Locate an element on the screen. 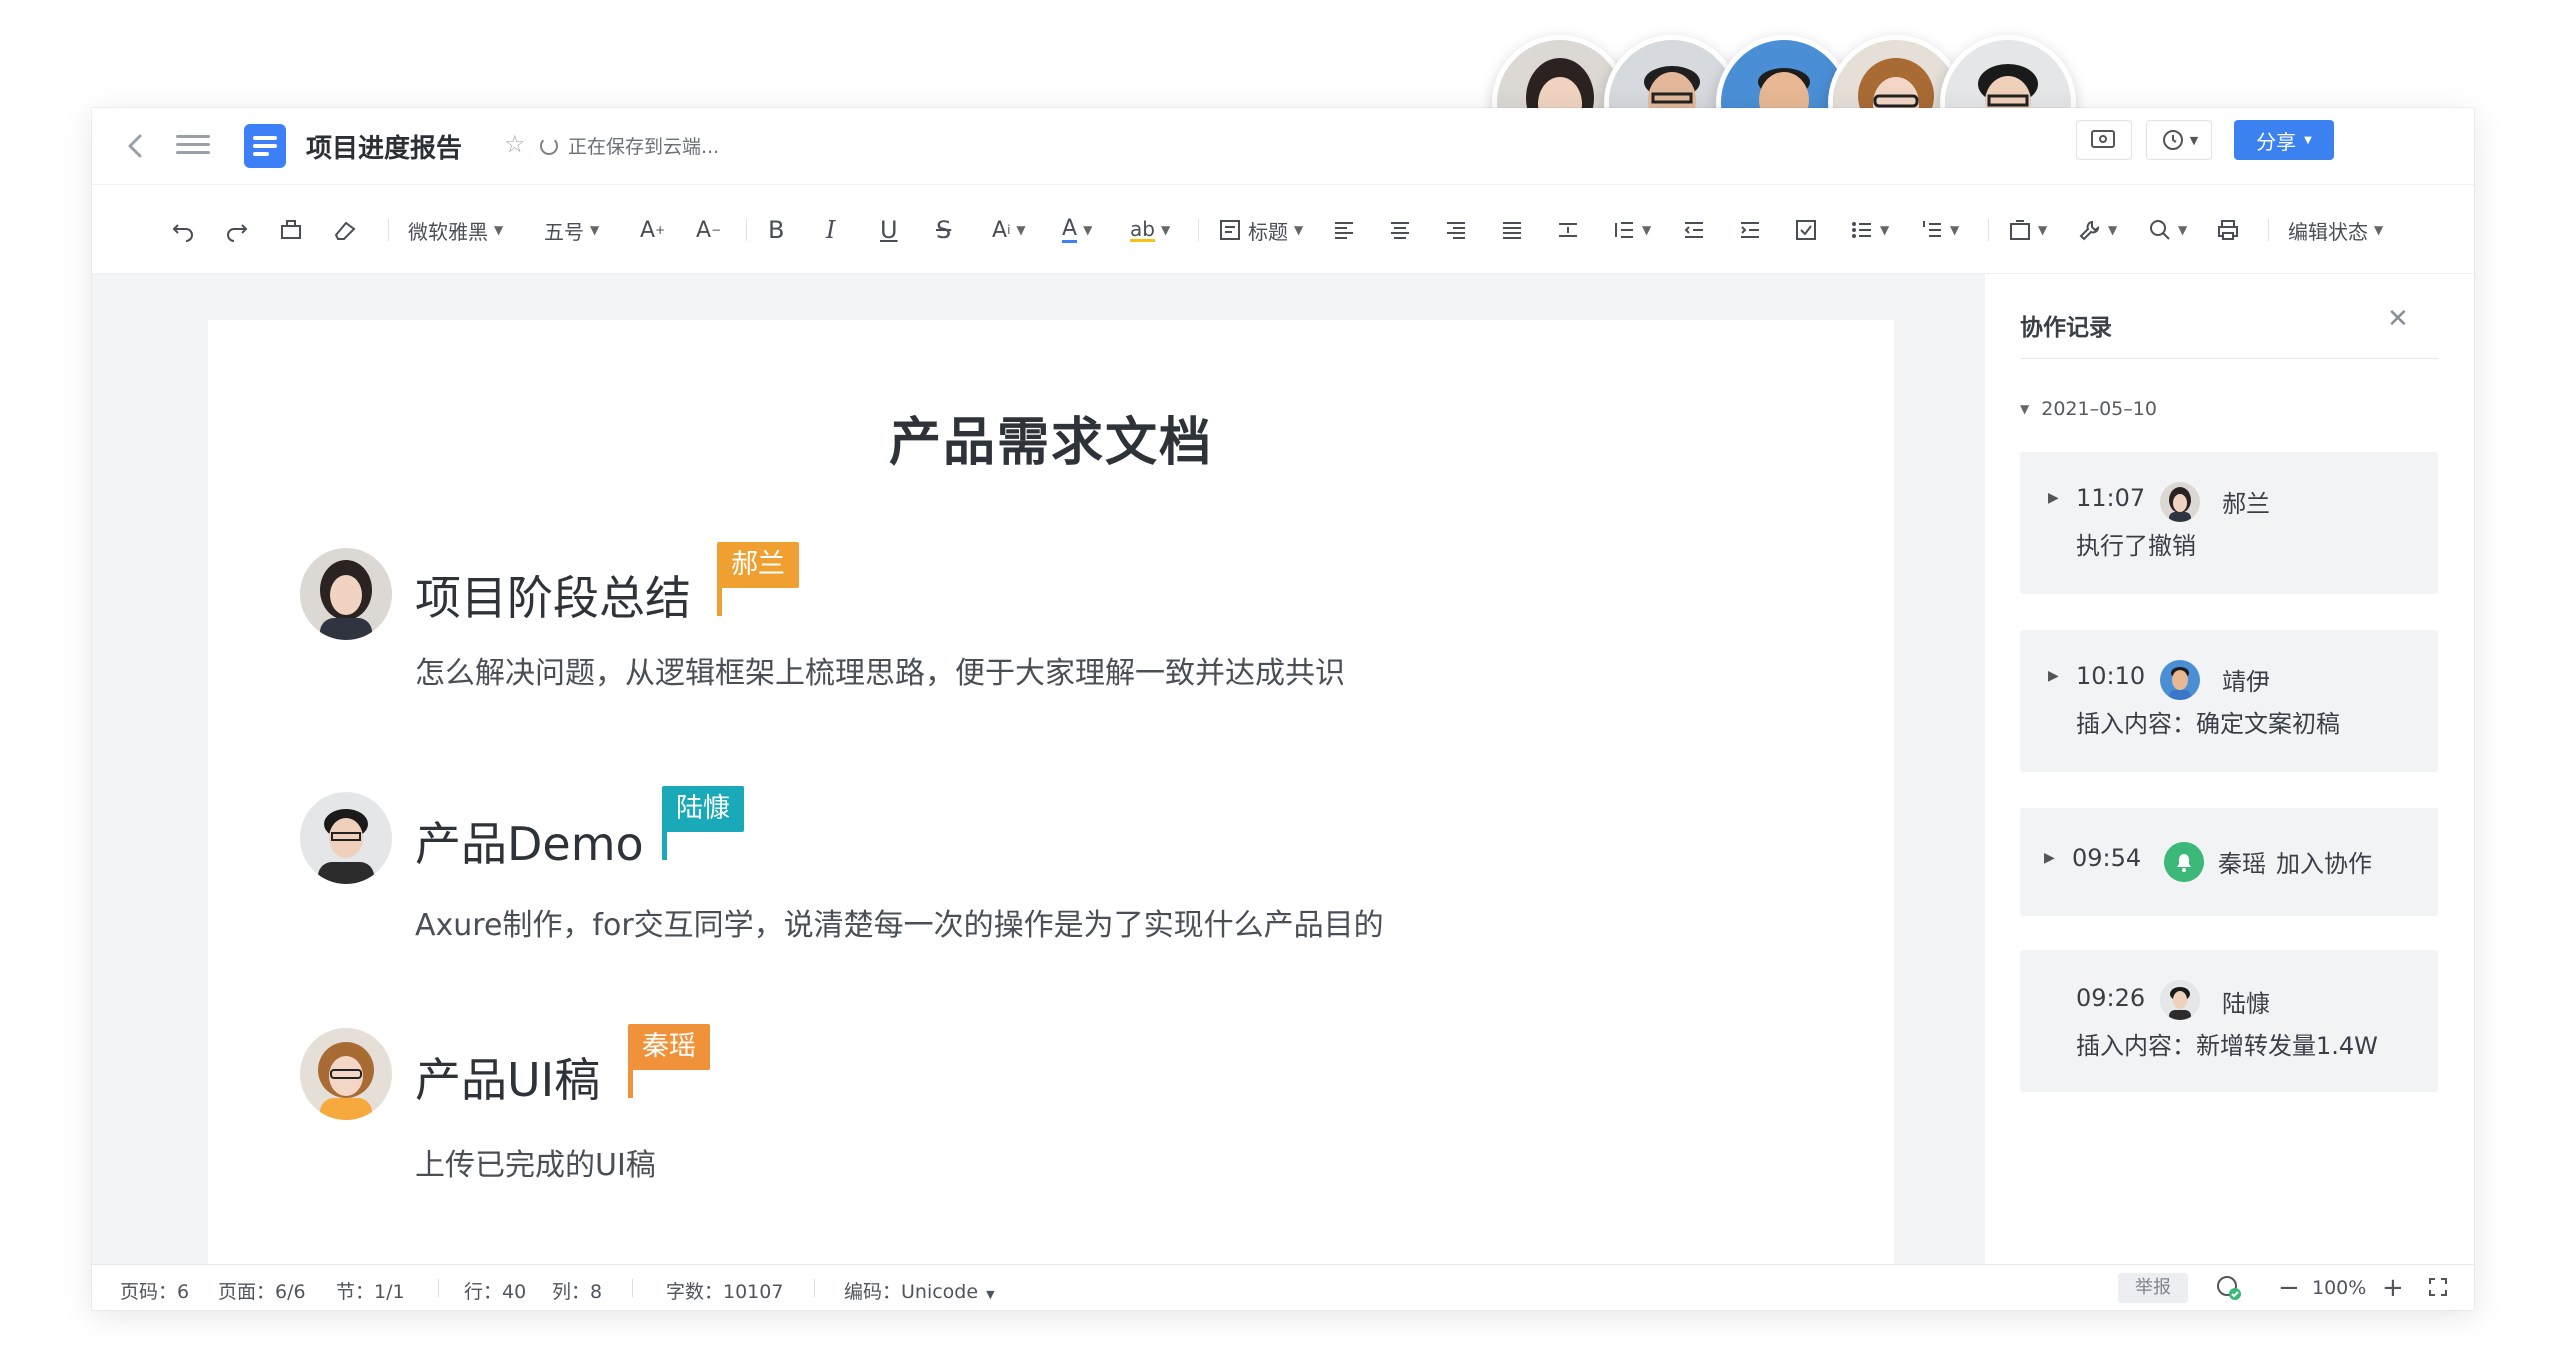 The height and width of the screenshot is (1350, 2560). share-button: 分享 ▼ is located at coordinates (2284, 140).